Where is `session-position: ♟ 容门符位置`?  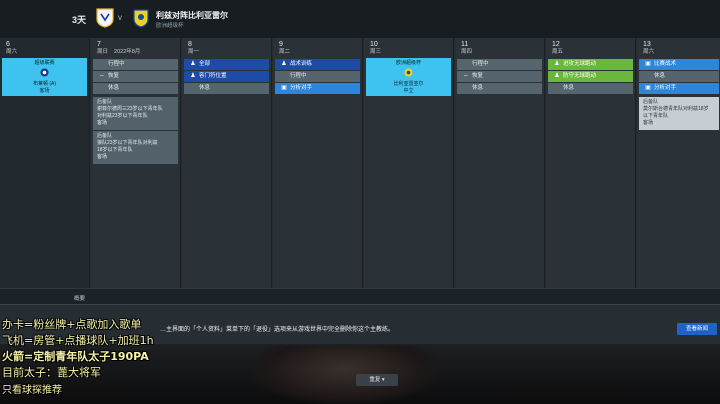
session-position: ♟ 容门符位置 is located at coordinates (226, 76).